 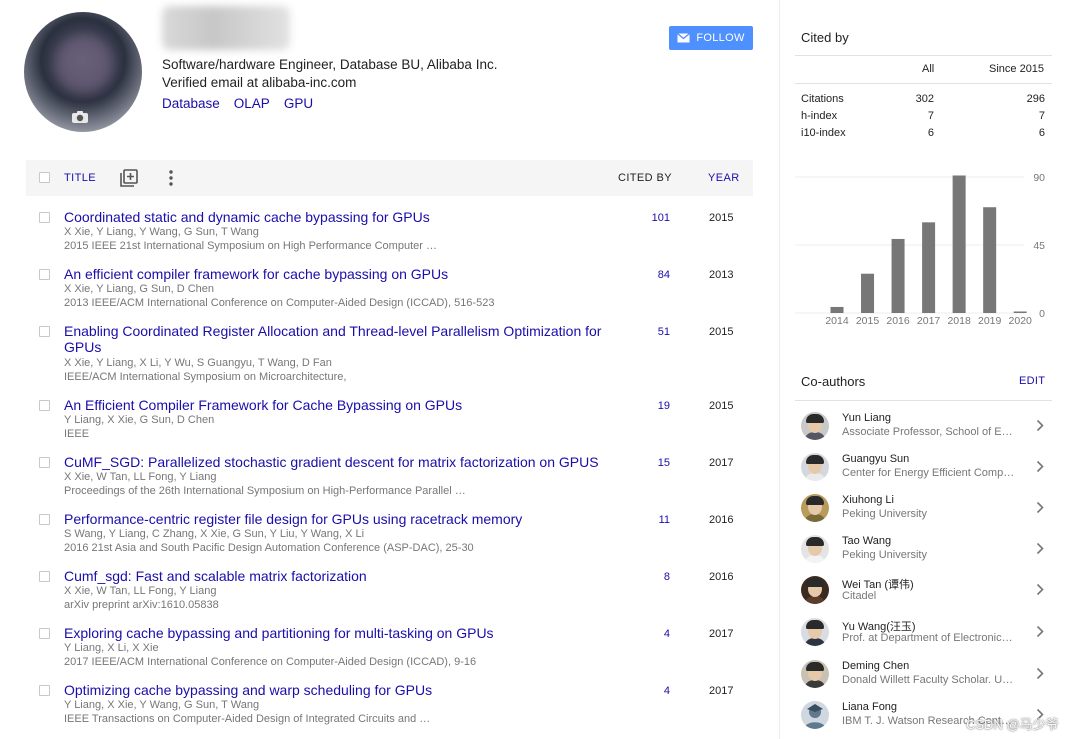 What do you see at coordinates (868, 500) in the screenshot?
I see `coauthor-name: Xiuhong Li` at bounding box center [868, 500].